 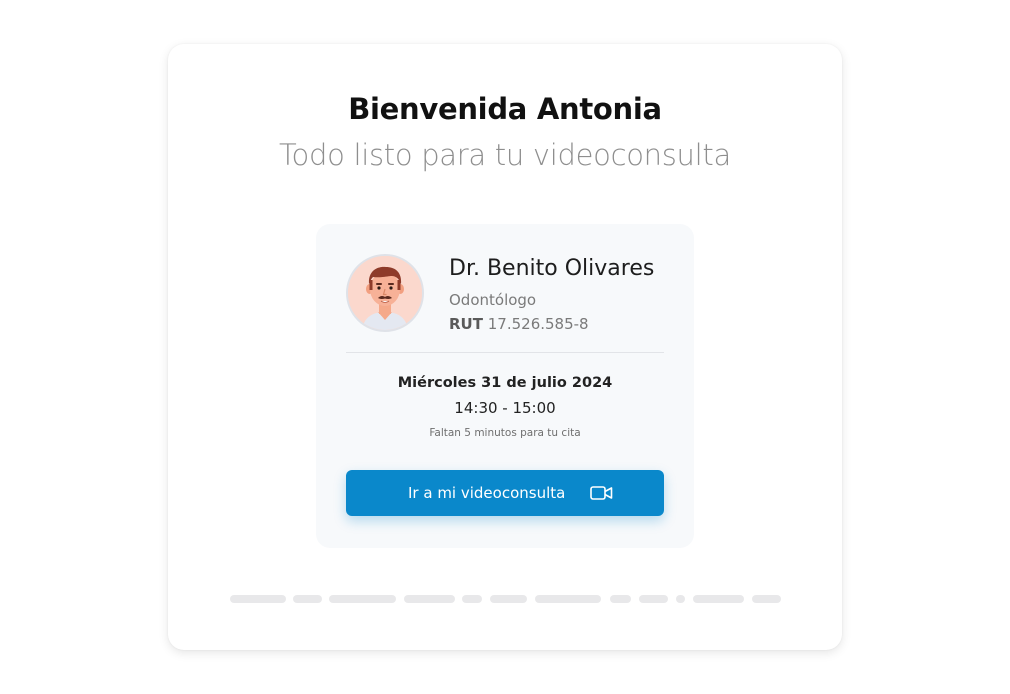 I want to click on join-videoconsulta-button: Ir a mi videoconsulta, so click(x=505, y=493).